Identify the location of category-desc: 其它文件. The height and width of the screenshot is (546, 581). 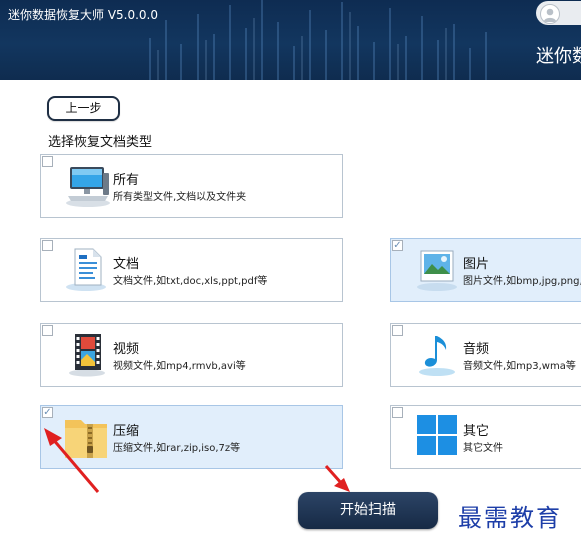
(483, 448).